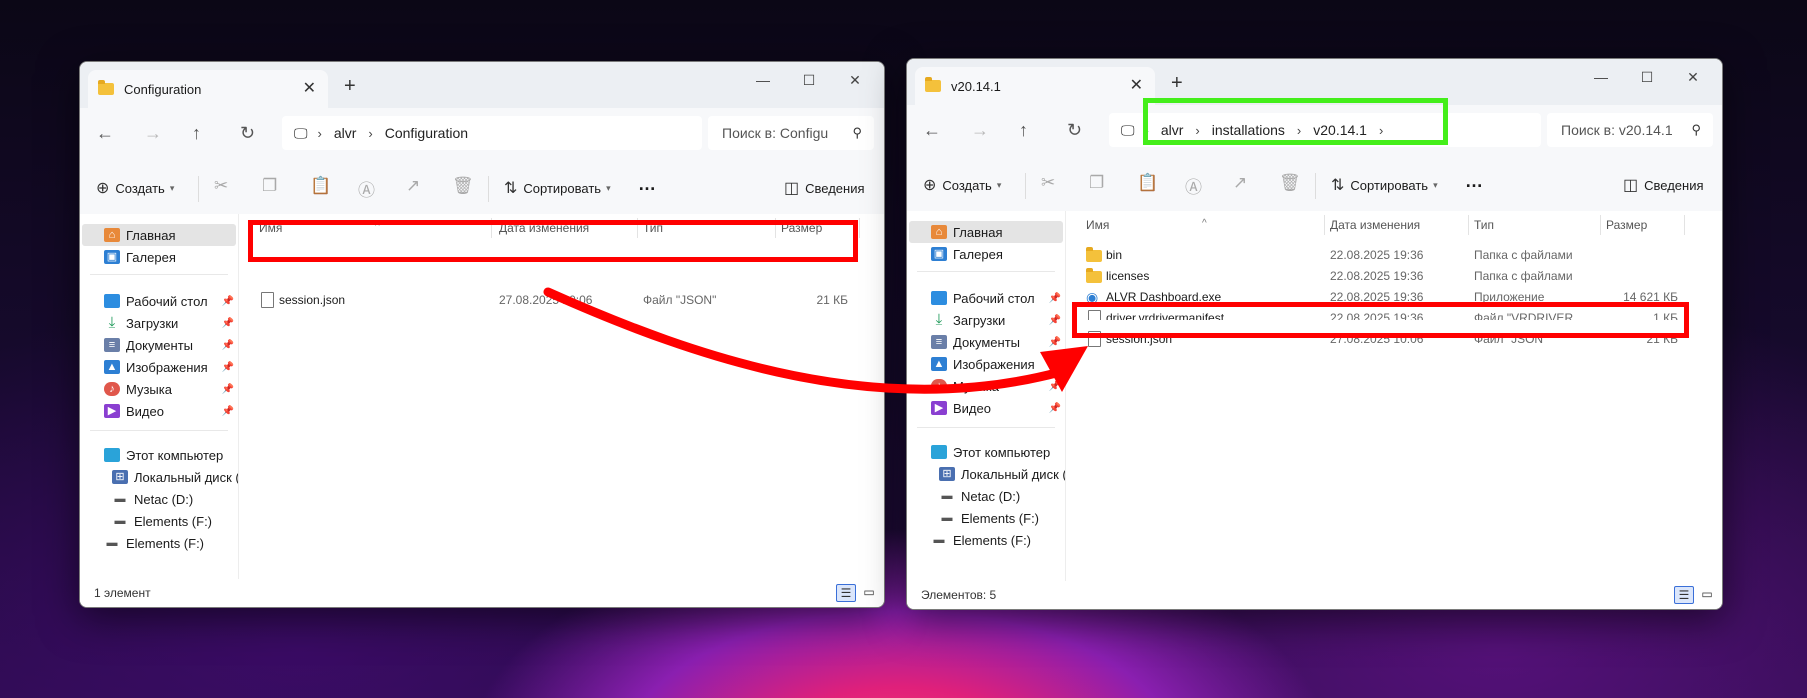 The image size is (1807, 698). I want to click on computer-icon, so click(939, 452).